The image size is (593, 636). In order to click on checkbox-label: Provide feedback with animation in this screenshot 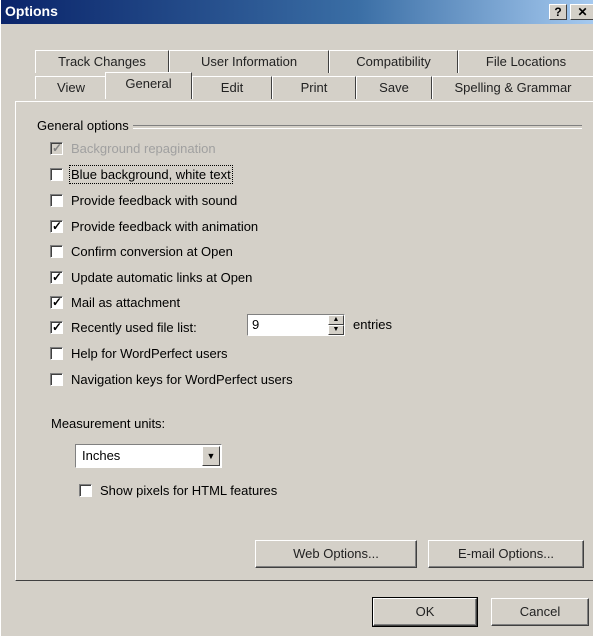, I will do `click(164, 226)`.